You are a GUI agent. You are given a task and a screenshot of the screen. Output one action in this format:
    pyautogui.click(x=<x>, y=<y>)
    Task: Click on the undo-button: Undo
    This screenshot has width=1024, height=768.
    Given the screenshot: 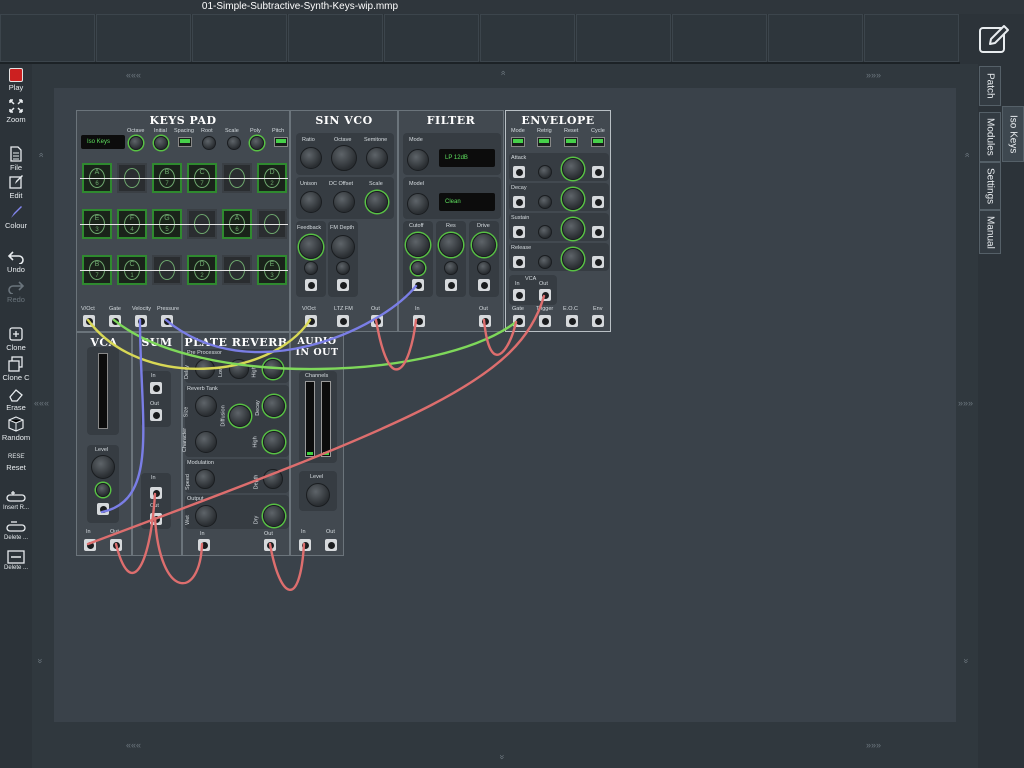 What is the action you would take?
    pyautogui.click(x=16, y=262)
    